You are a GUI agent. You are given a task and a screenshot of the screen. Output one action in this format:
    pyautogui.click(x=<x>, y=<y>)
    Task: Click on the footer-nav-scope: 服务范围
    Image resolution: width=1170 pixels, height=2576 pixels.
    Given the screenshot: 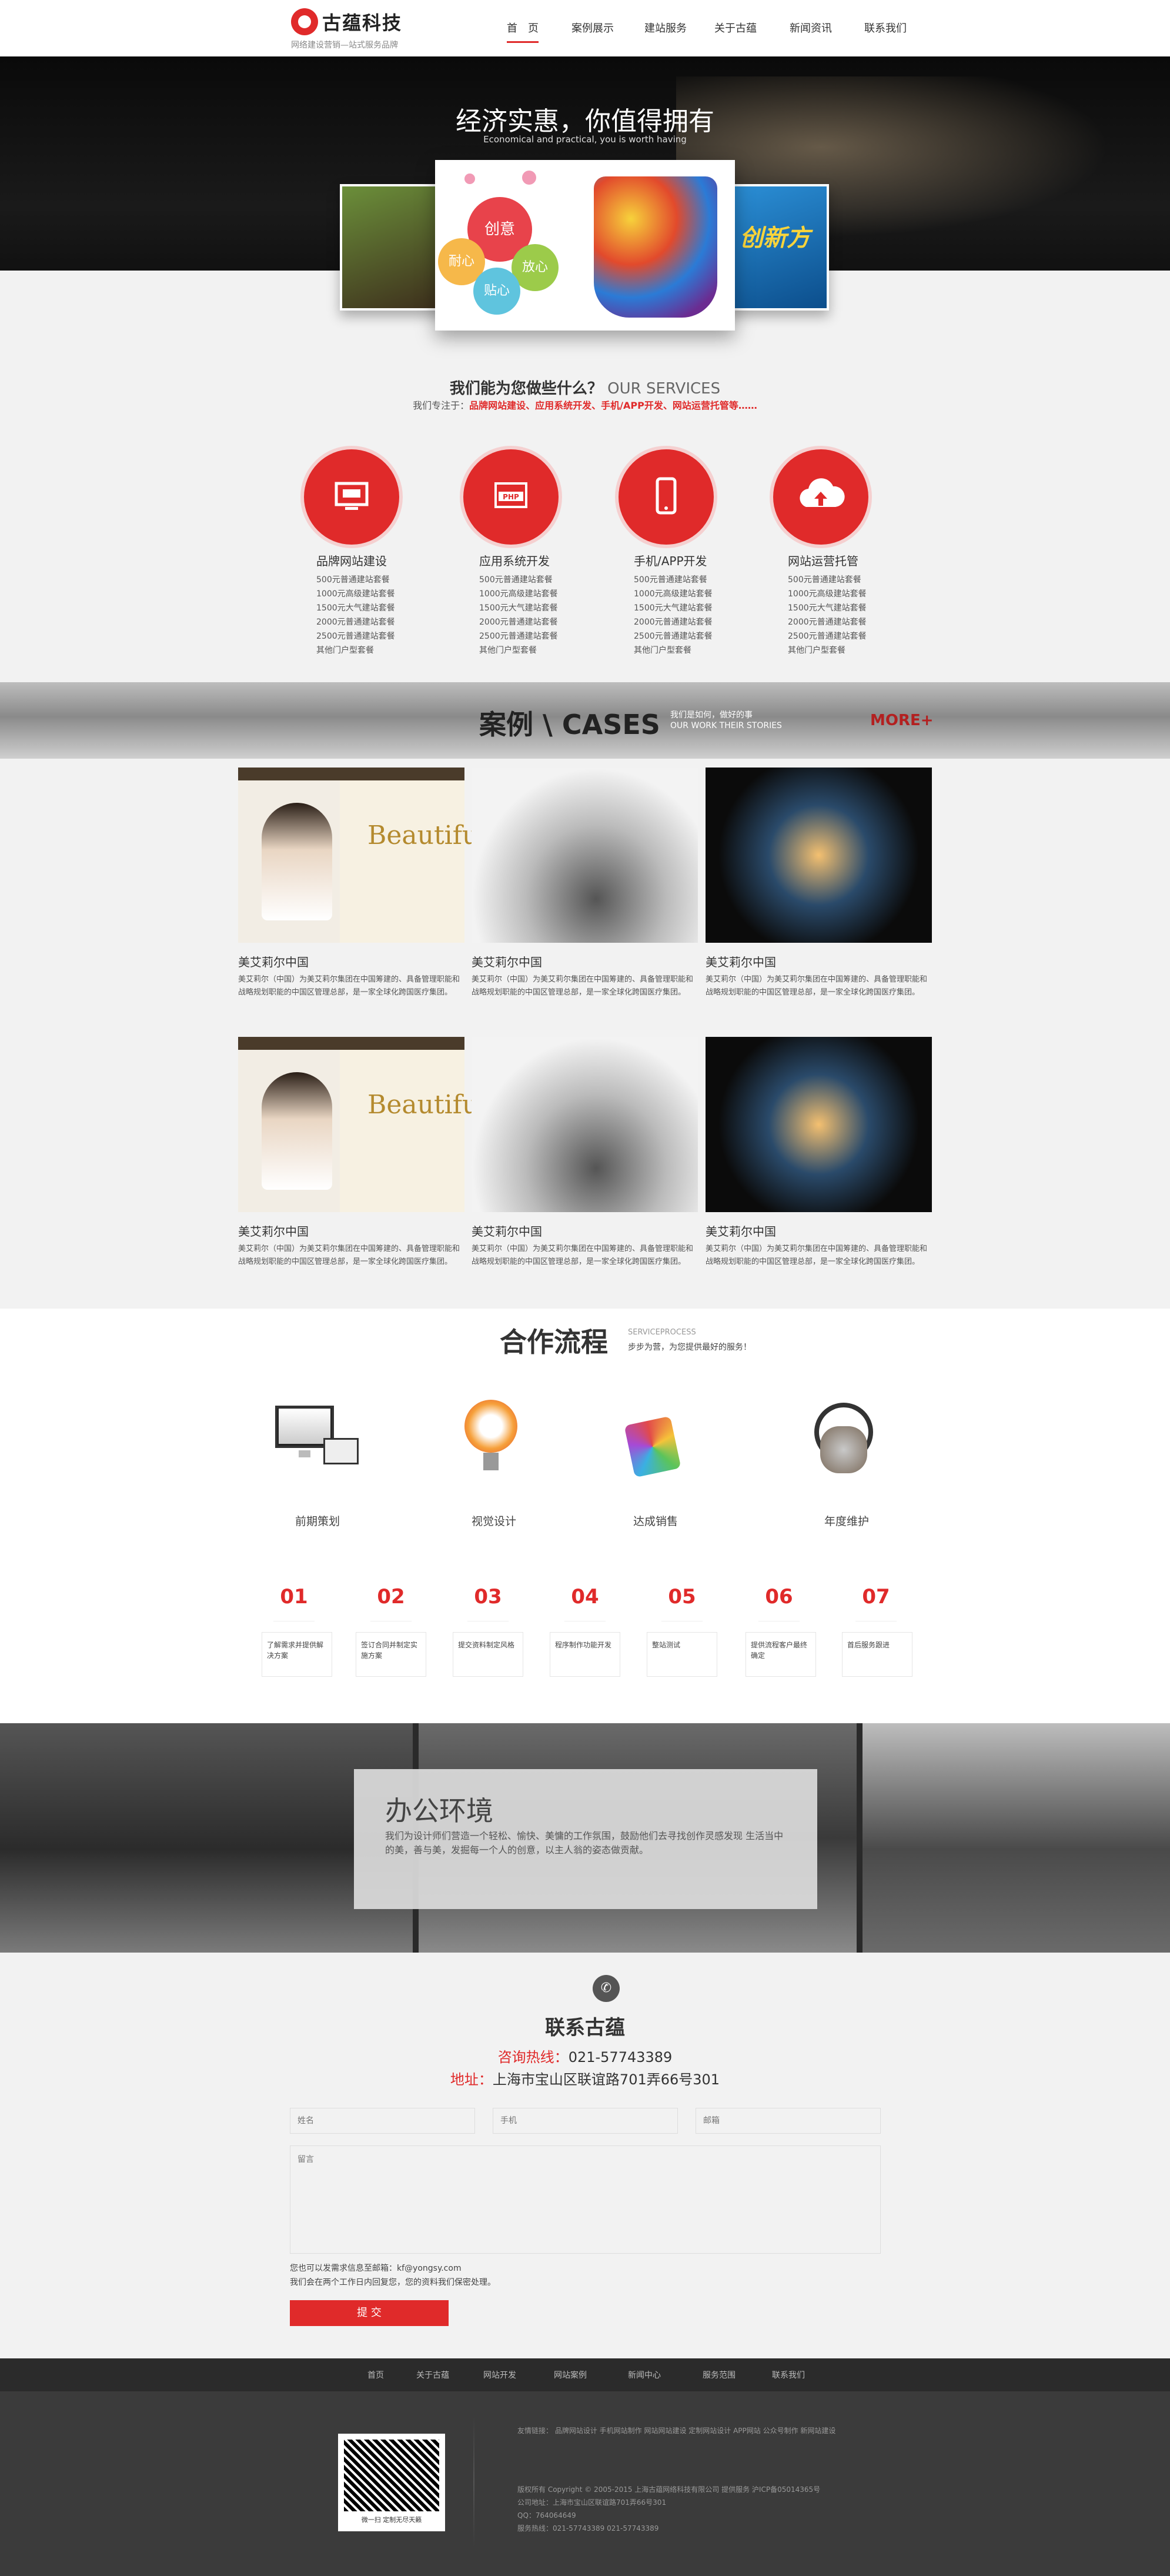 What is the action you would take?
    pyautogui.click(x=719, y=2375)
    